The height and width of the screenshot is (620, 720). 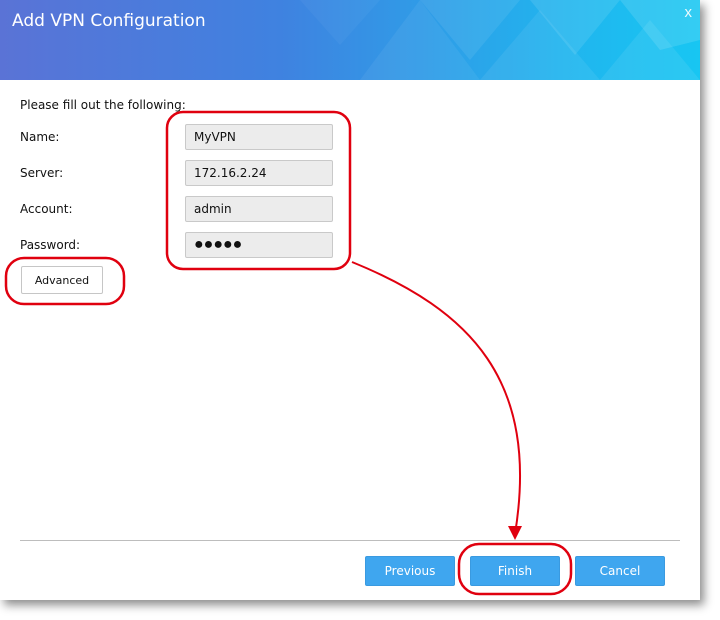 What do you see at coordinates (109, 21) in the screenshot?
I see `dialog-title: Add VPN Configuration` at bounding box center [109, 21].